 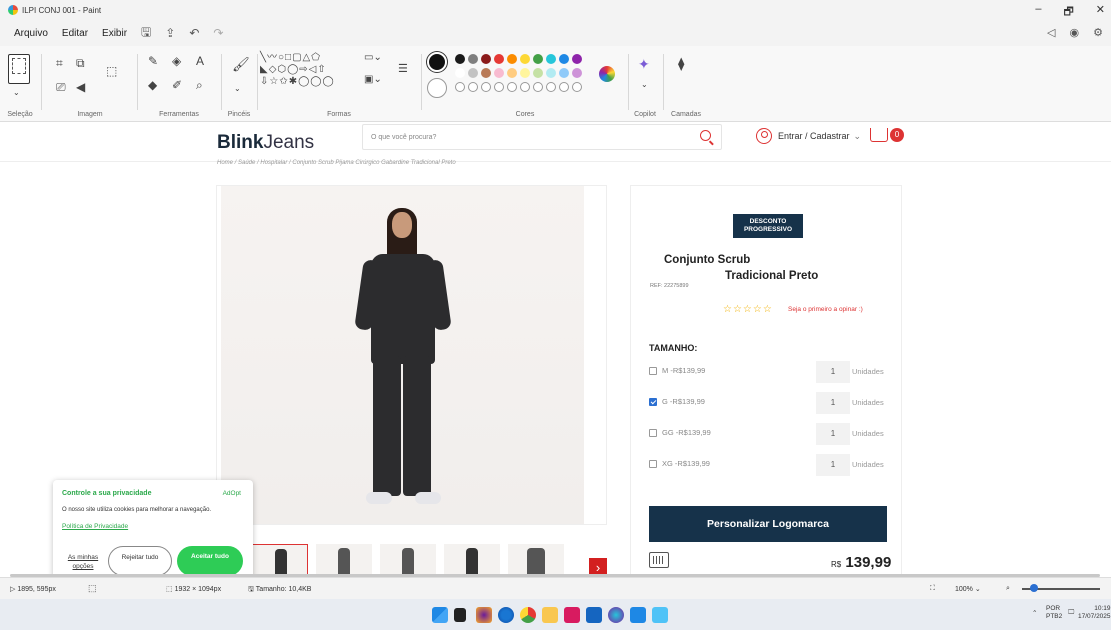 I want to click on zoom-select: 100% ⌄, so click(x=968, y=589).